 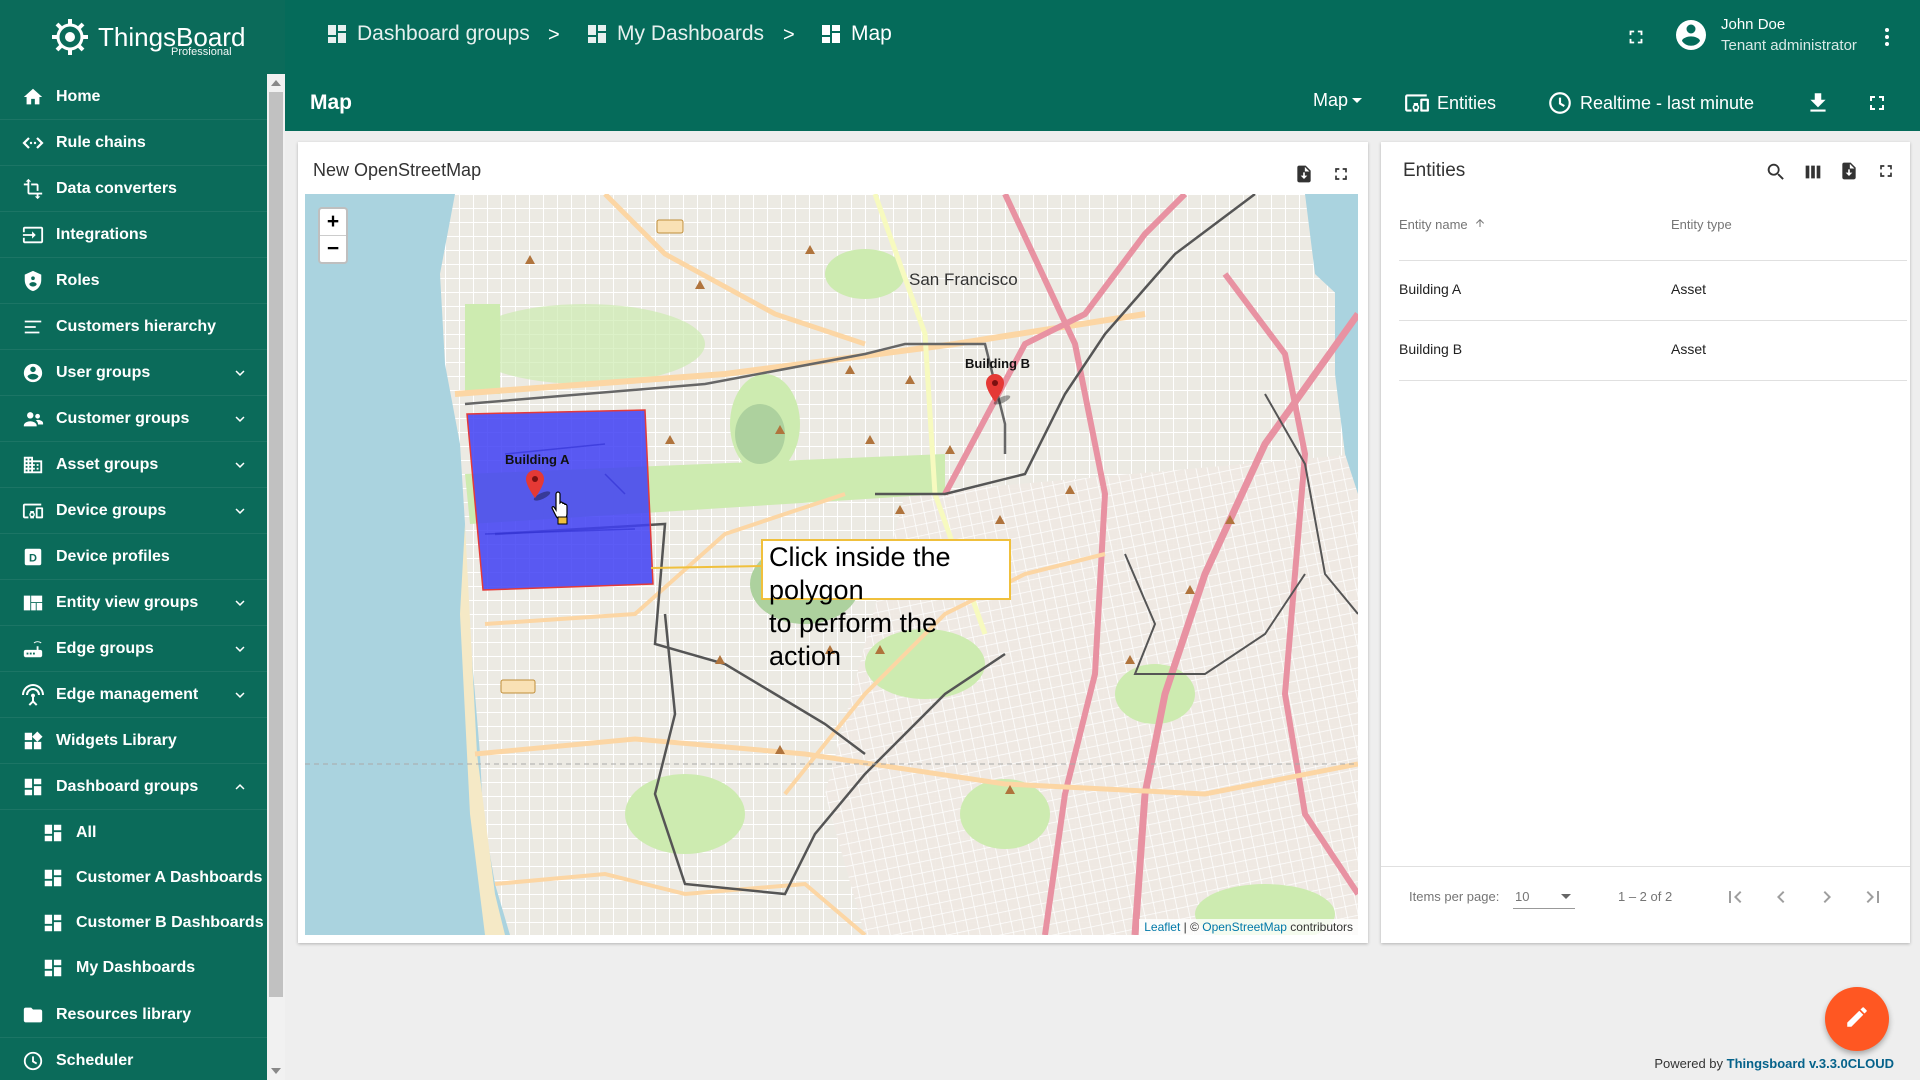 What do you see at coordinates (1813, 172) in the screenshot?
I see `view-column-icon` at bounding box center [1813, 172].